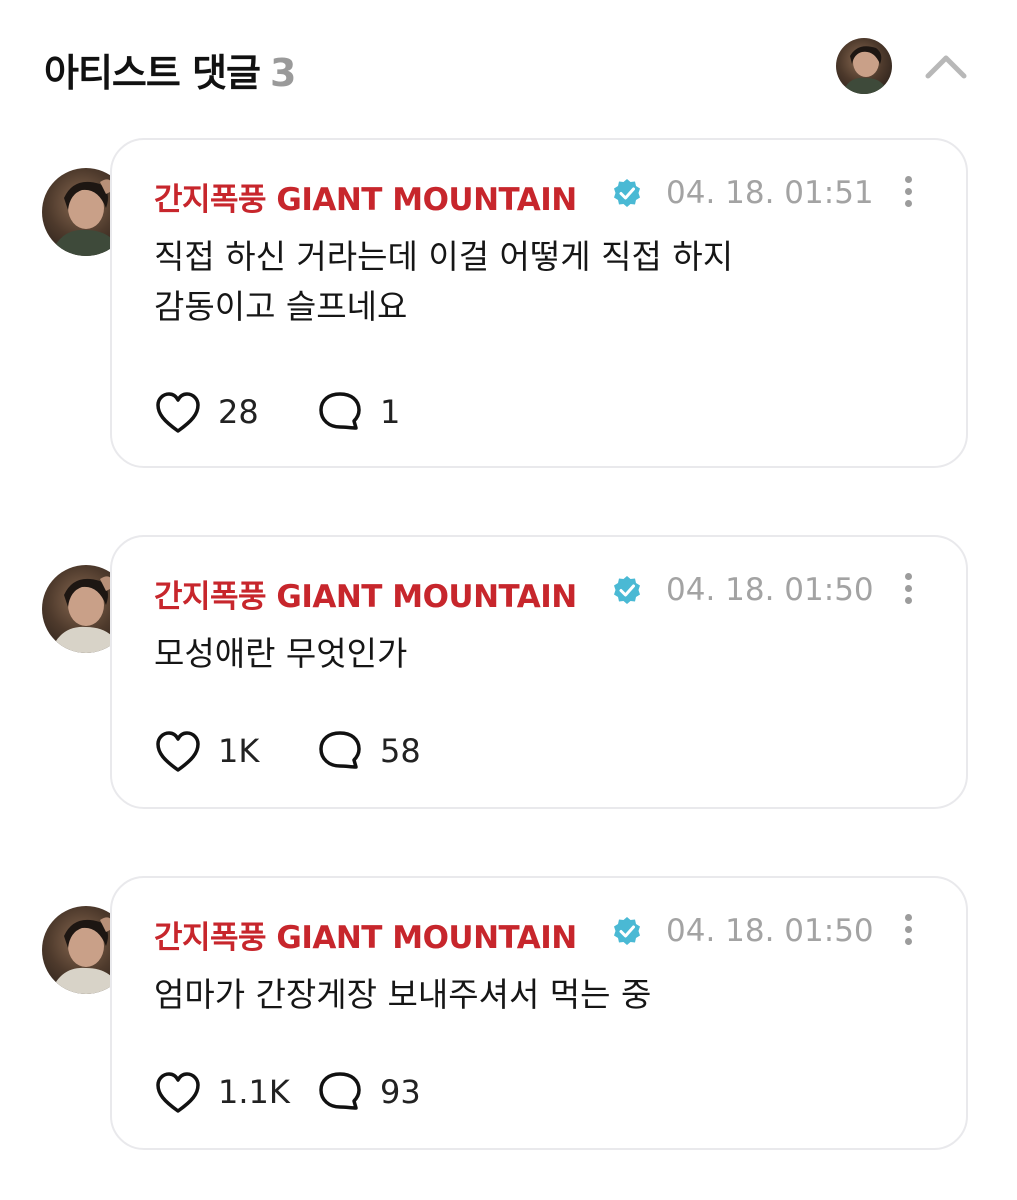 This screenshot has width=1017, height=1200. What do you see at coordinates (400, 1092) in the screenshot?
I see `reply-count: 93` at bounding box center [400, 1092].